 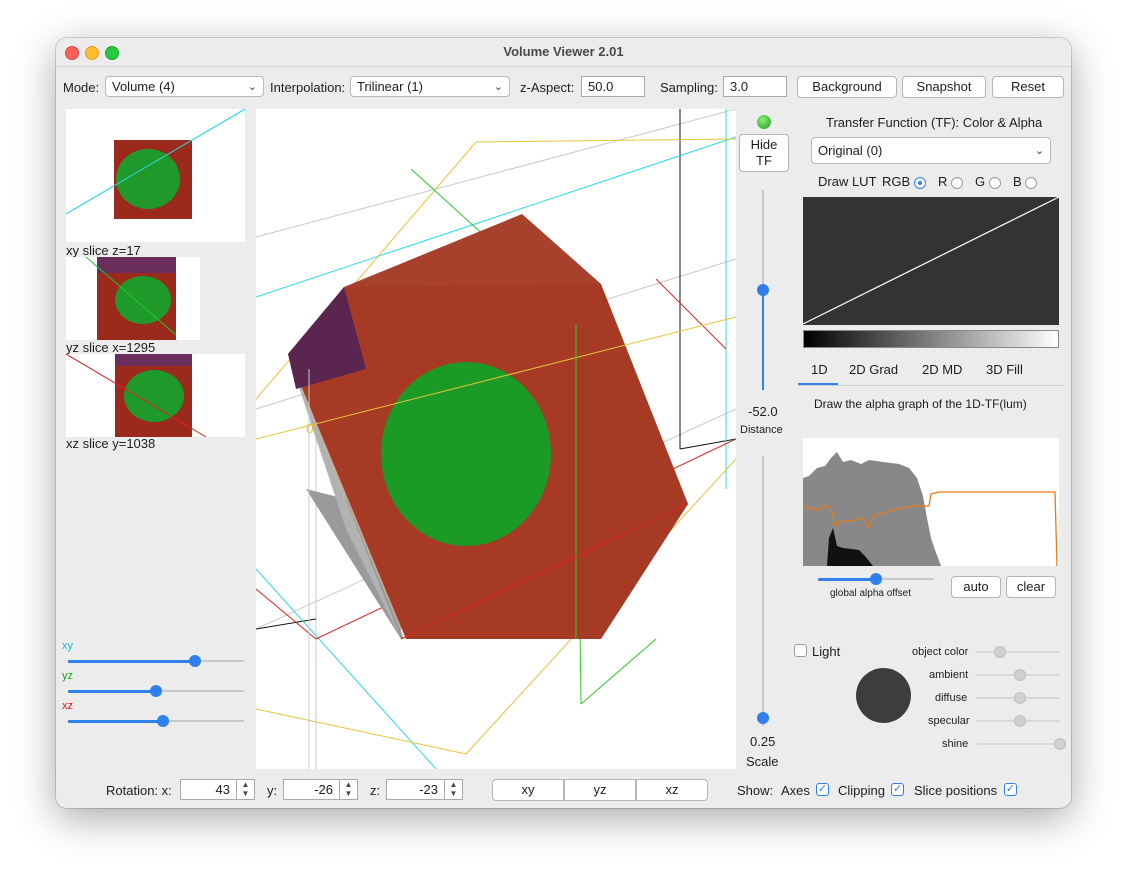 I want to click on alpha-histogram, so click(x=930, y=509).